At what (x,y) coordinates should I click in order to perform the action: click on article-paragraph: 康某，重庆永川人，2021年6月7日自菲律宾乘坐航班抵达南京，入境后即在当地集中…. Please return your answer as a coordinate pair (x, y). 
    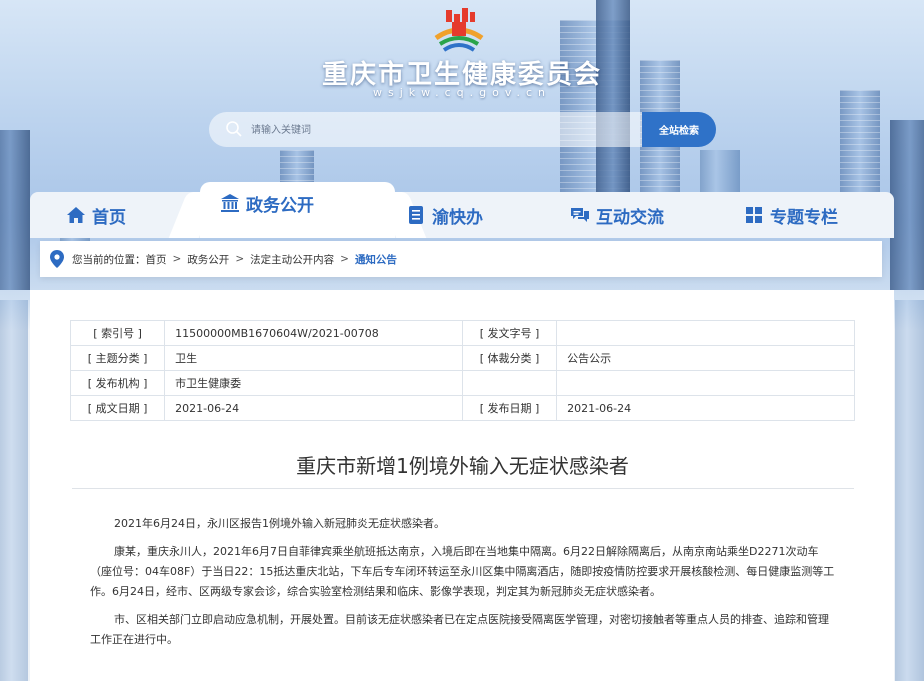
    Looking at the image, I should click on (462, 571).